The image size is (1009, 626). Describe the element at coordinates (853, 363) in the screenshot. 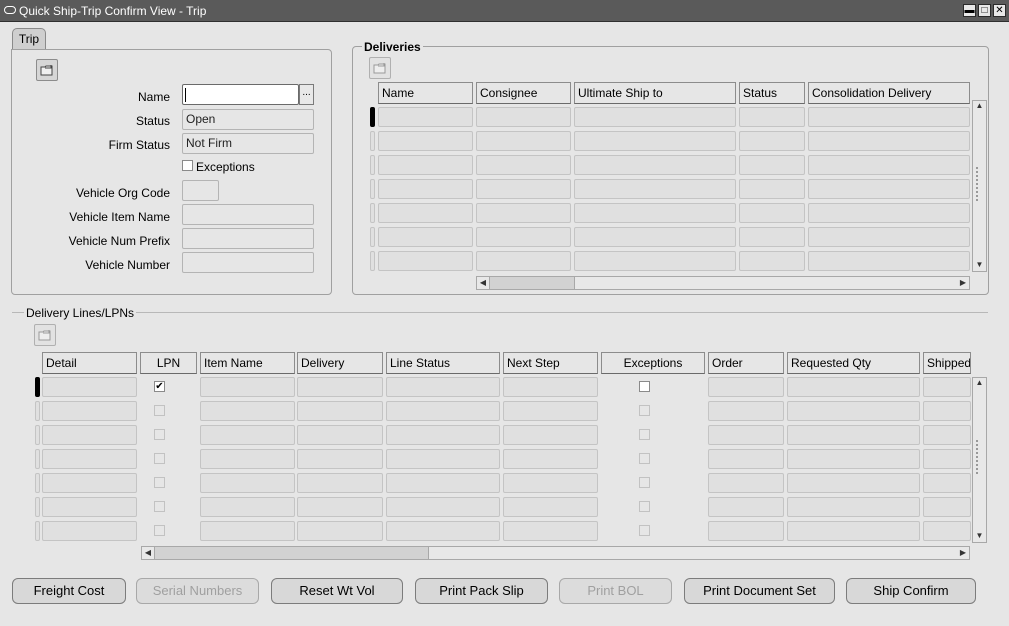

I see `lines-column-header: Requested Qty` at that location.